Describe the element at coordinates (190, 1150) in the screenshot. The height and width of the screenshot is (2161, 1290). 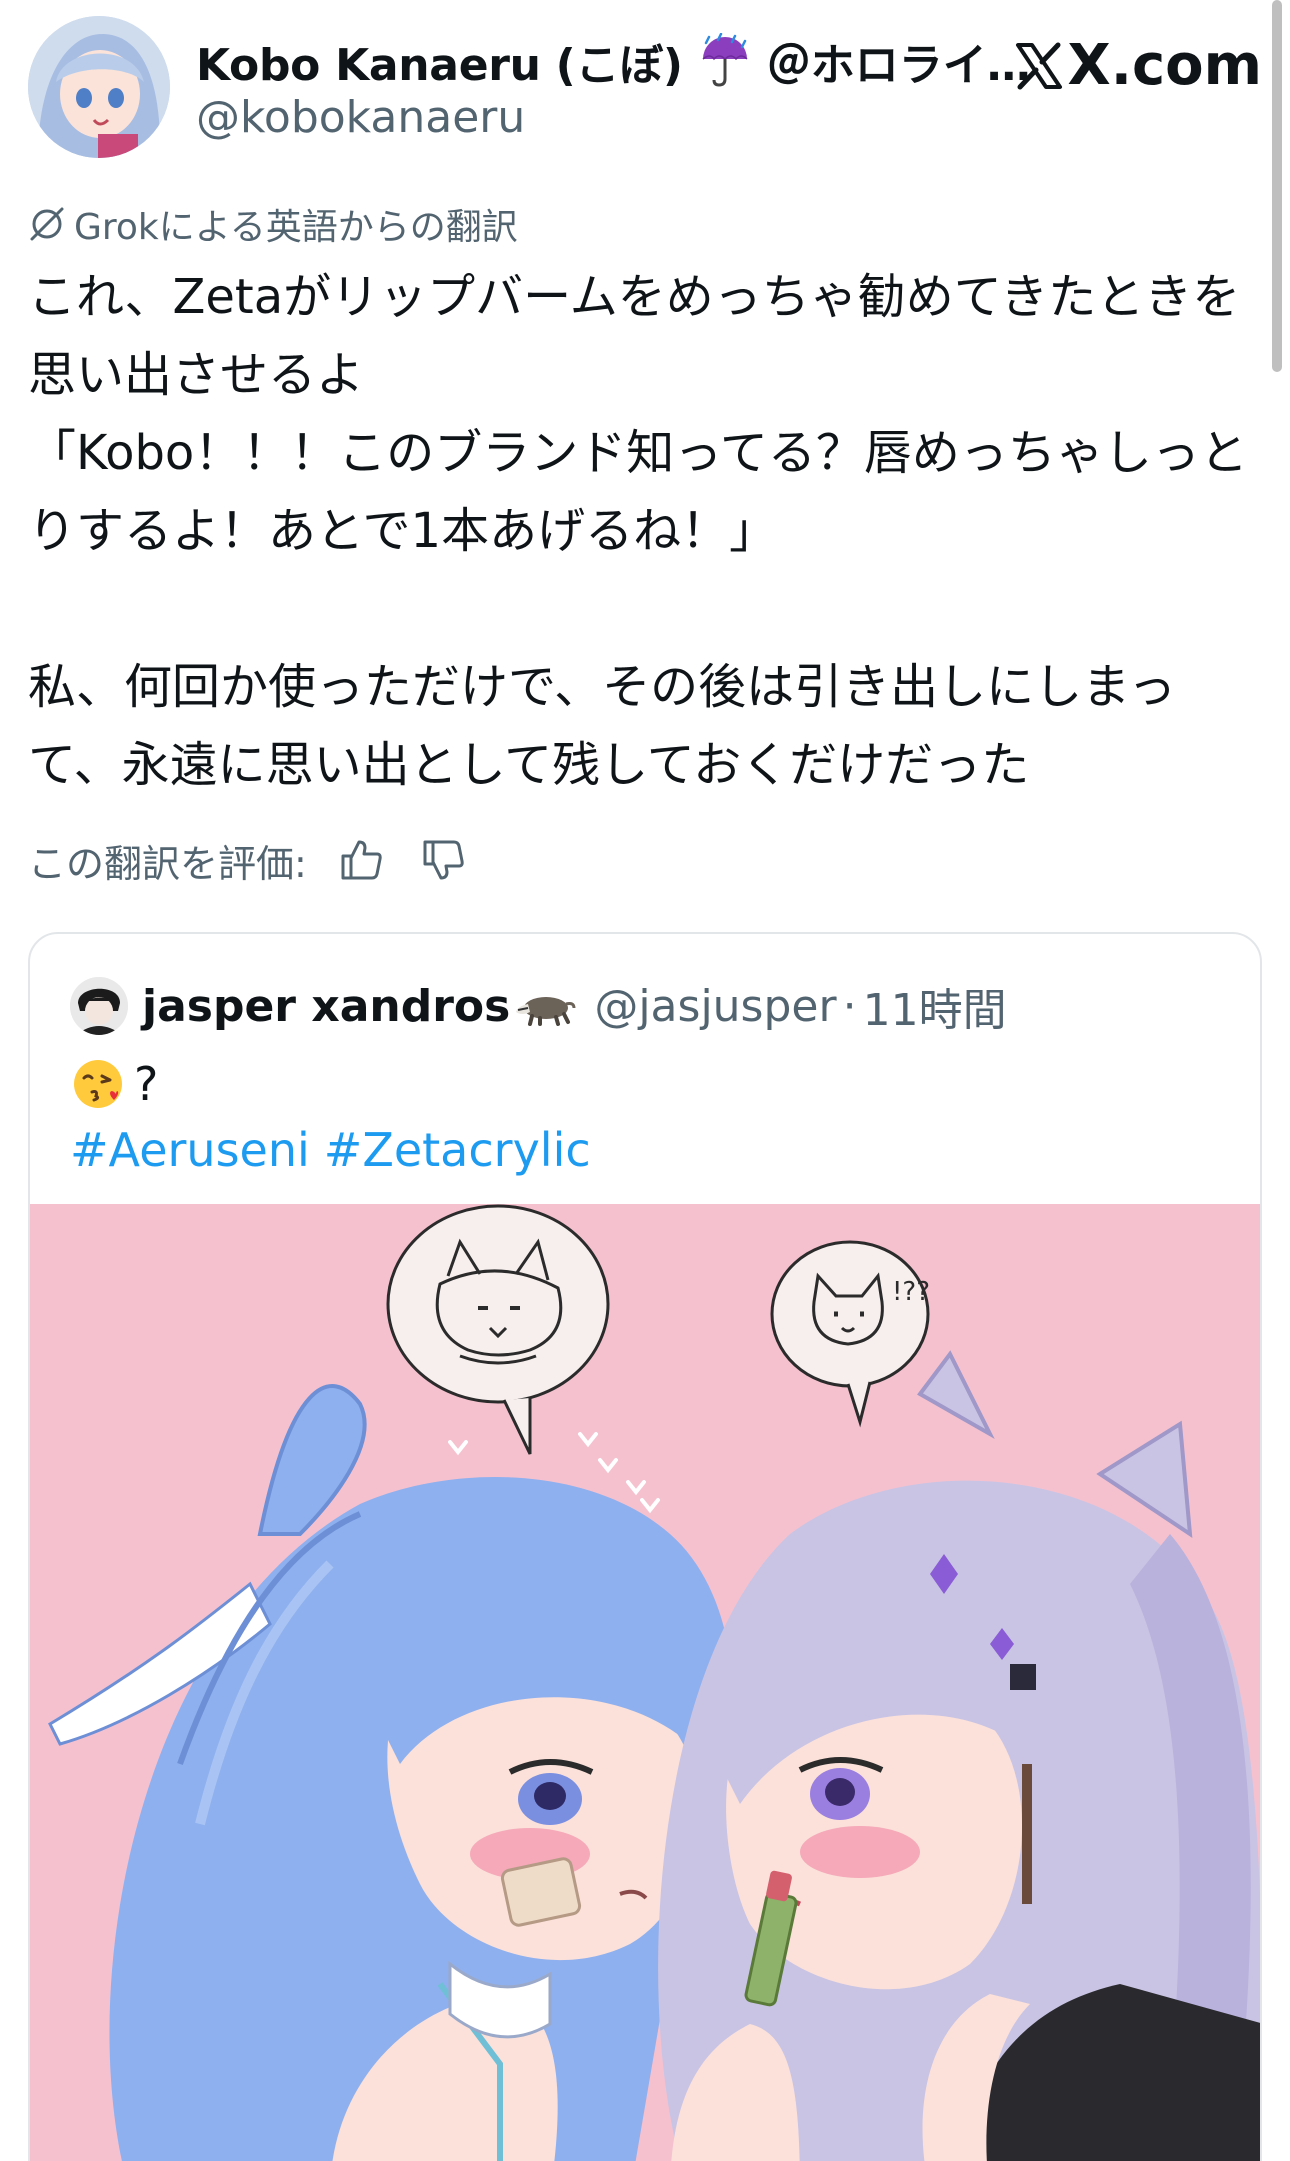
I see `hashtag-aeruseni: #Aeruseni` at that location.